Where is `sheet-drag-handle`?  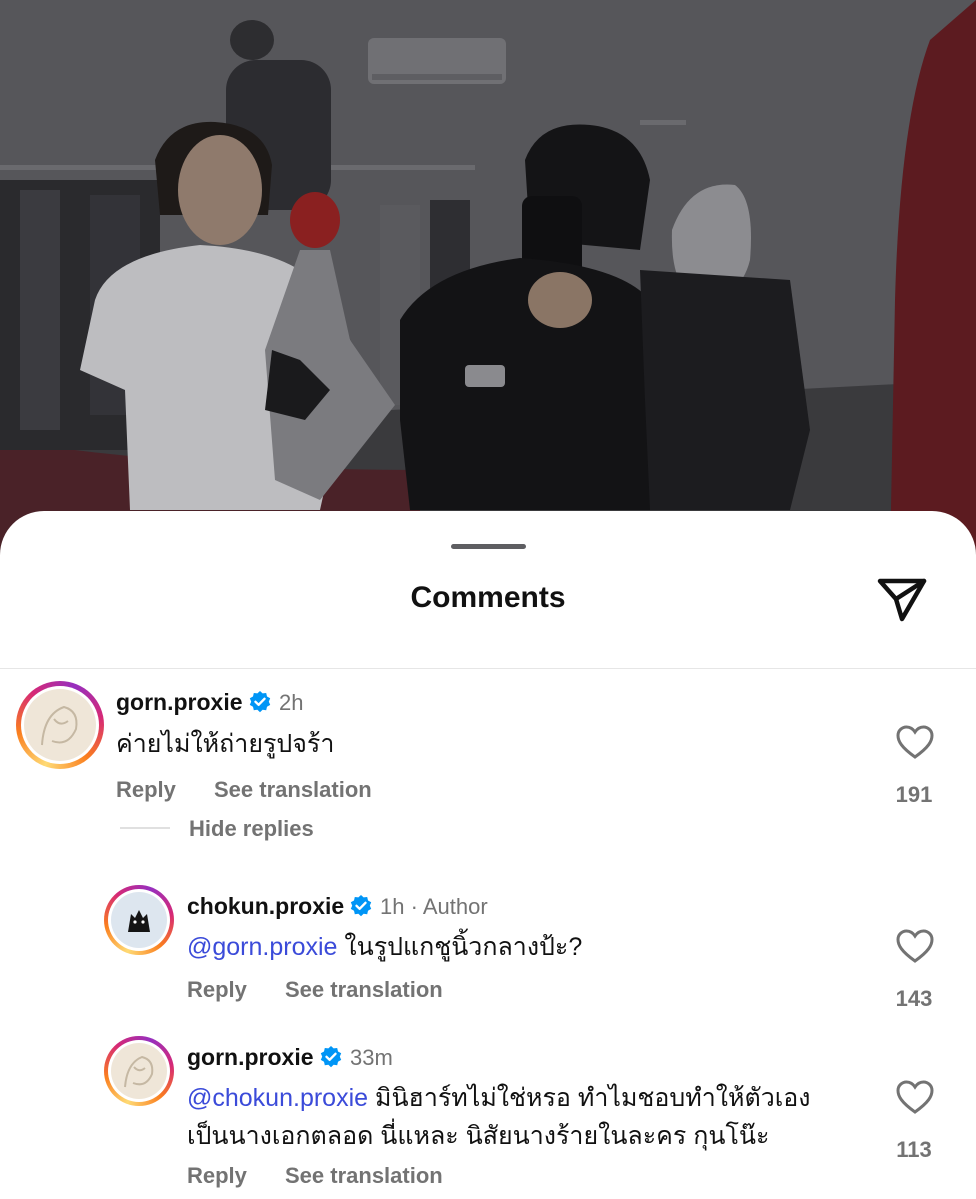 sheet-drag-handle is located at coordinates (488, 546).